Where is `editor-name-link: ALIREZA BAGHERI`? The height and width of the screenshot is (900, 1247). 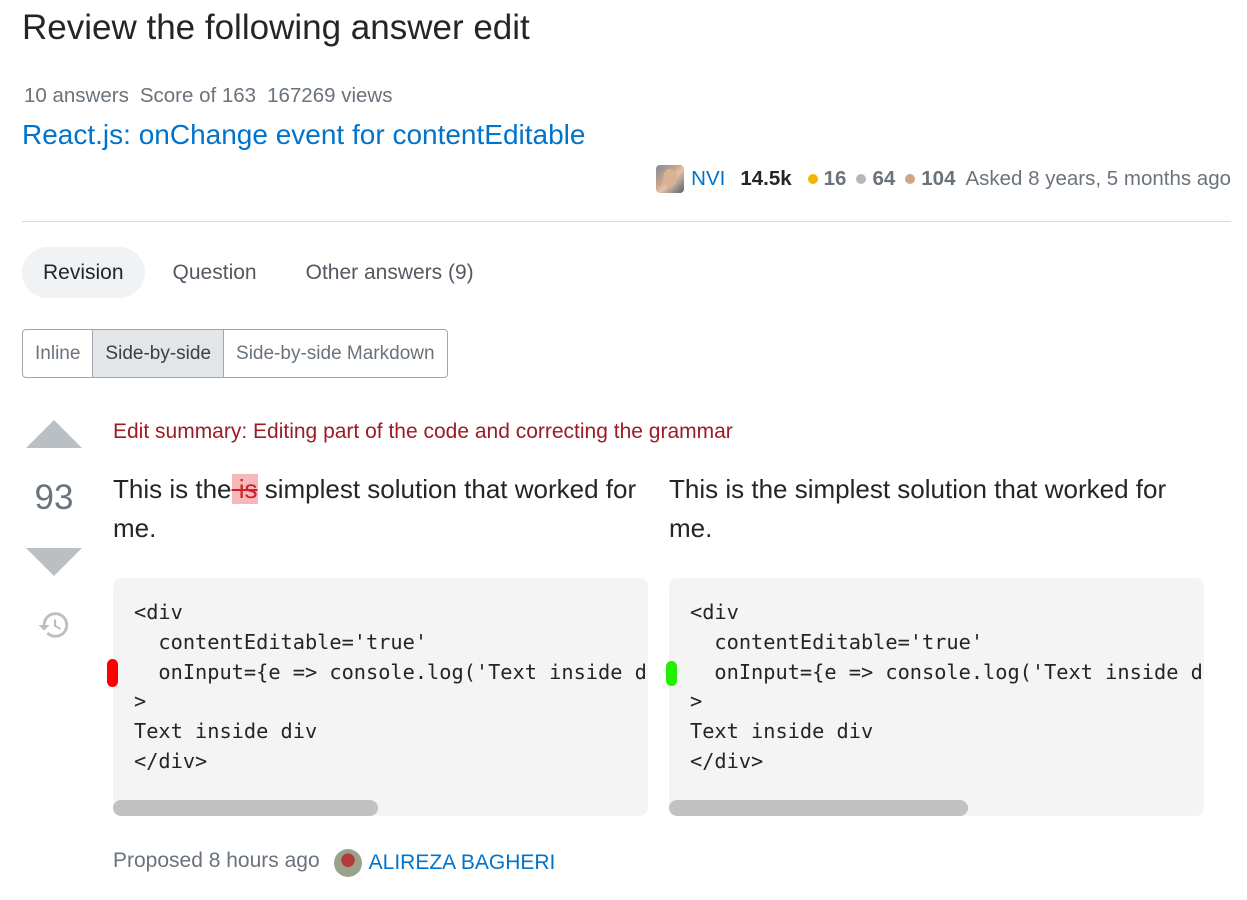 editor-name-link: ALIREZA BAGHERI is located at coordinates (462, 863).